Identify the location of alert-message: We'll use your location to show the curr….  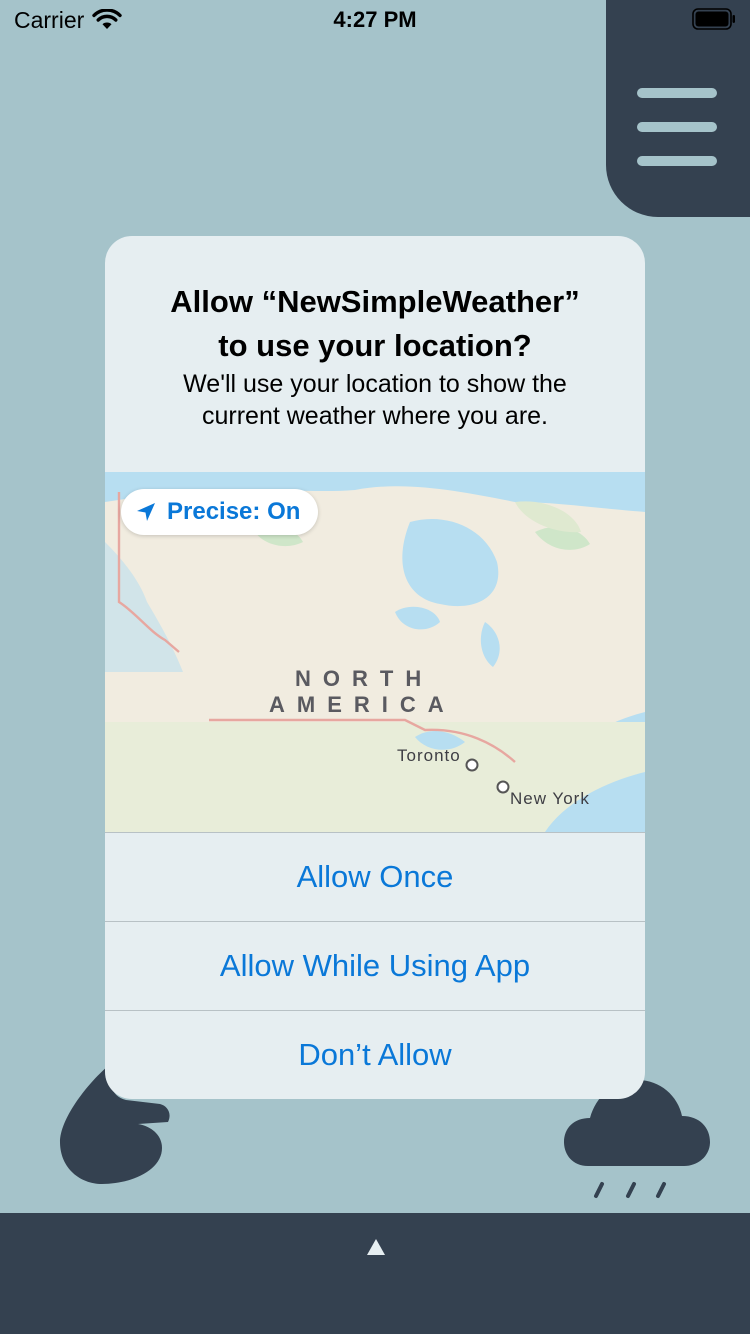
(375, 400).